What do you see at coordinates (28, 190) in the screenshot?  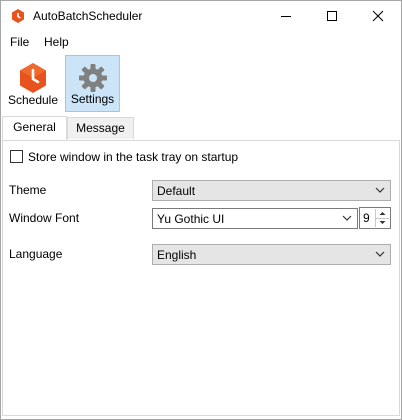 I see `theme-label: Theme` at bounding box center [28, 190].